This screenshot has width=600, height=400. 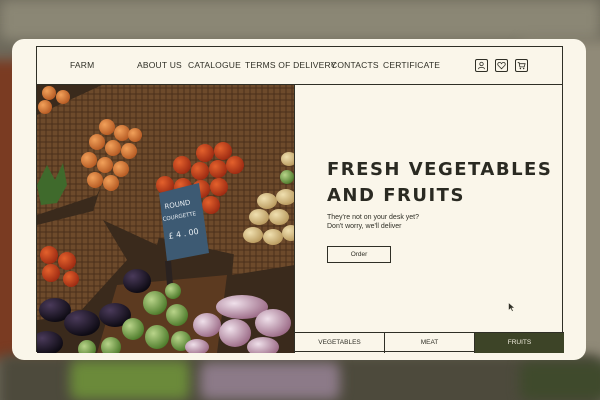 I want to click on hero-title: FRESH VEGETABLES AND FRUITS, so click(x=442, y=183).